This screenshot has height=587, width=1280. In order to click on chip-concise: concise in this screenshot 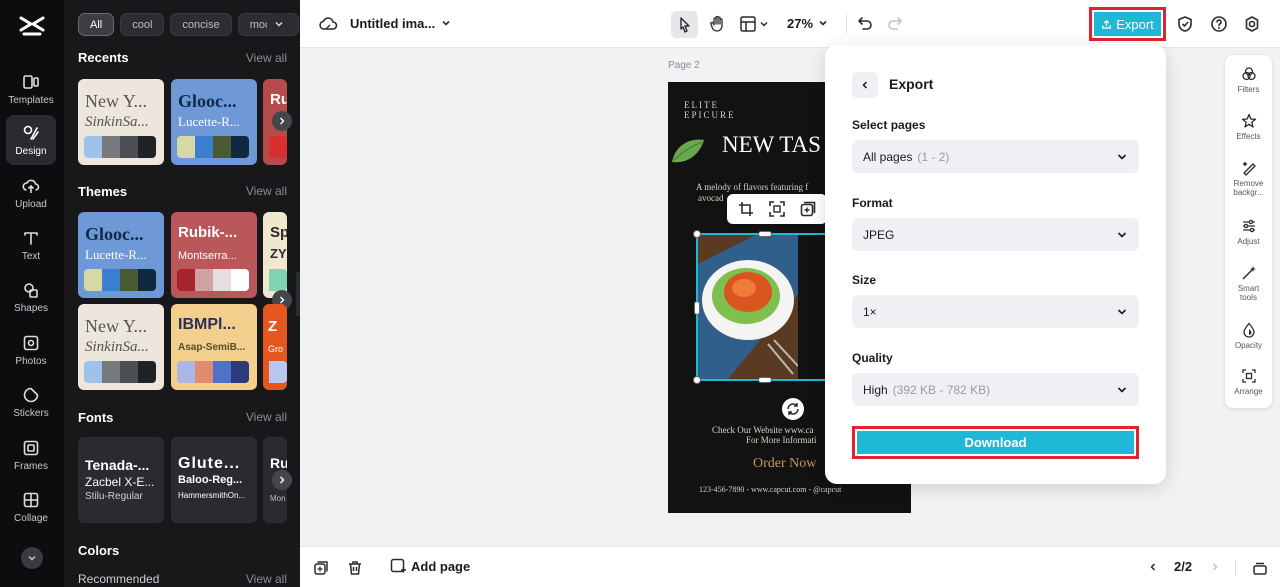, I will do `click(201, 24)`.